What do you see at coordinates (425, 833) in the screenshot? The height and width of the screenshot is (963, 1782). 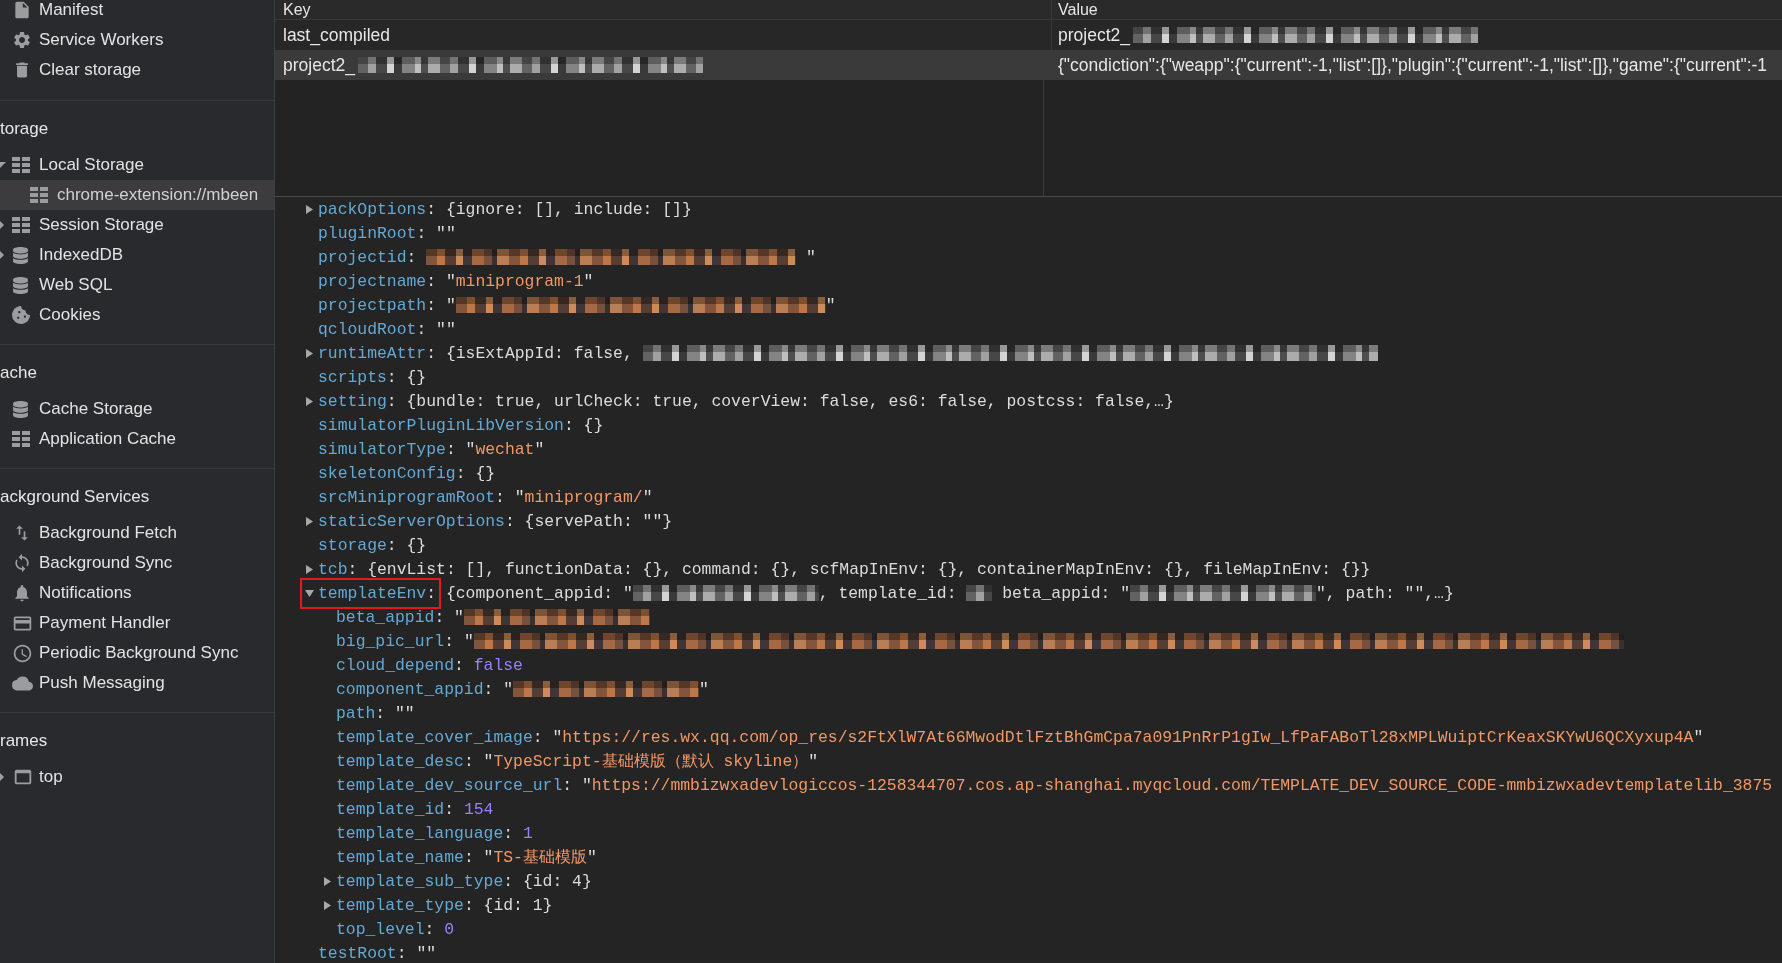 I see `property-key: template_language:` at bounding box center [425, 833].